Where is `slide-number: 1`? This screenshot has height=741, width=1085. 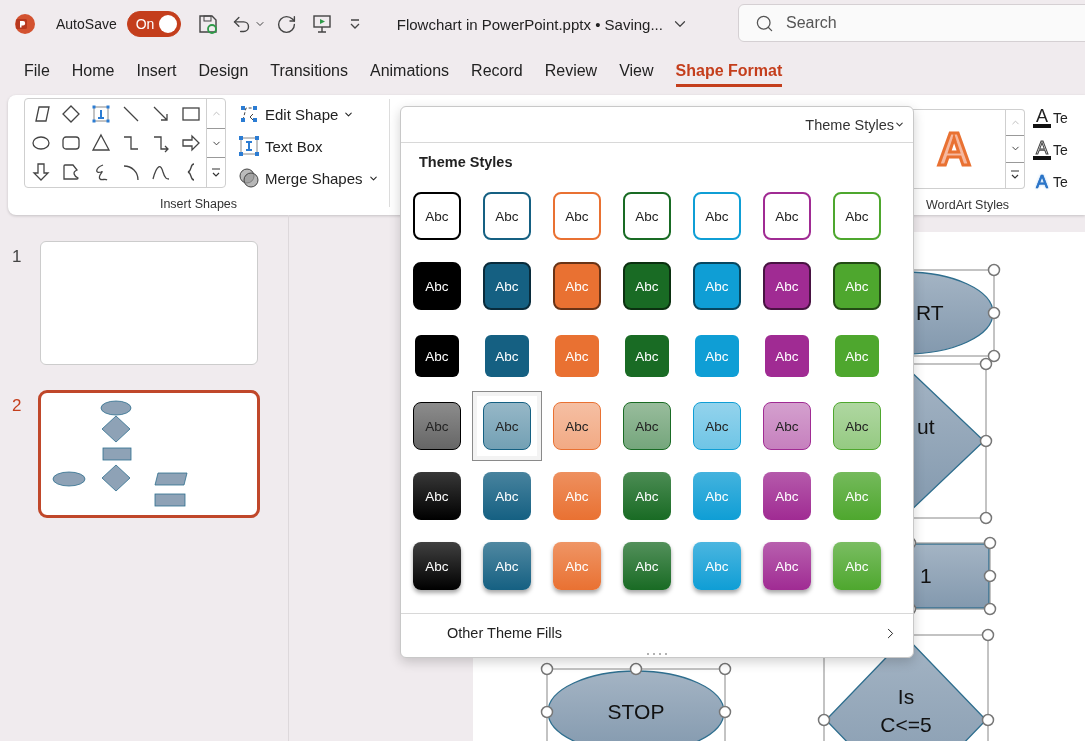
slide-number: 1 is located at coordinates (17, 256).